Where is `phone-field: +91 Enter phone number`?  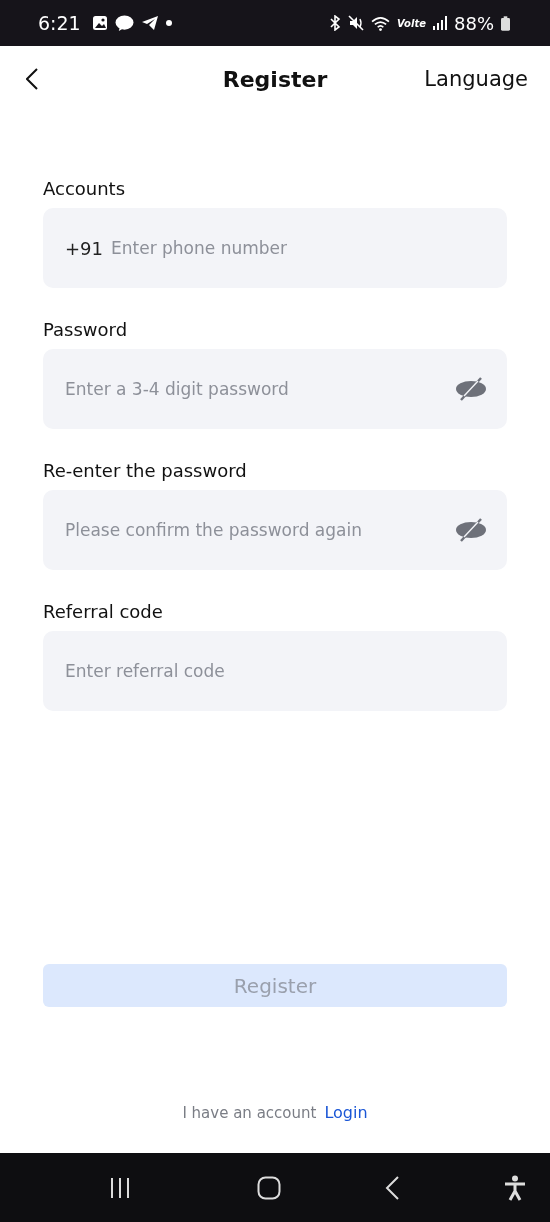 phone-field: +91 Enter phone number is located at coordinates (275, 248).